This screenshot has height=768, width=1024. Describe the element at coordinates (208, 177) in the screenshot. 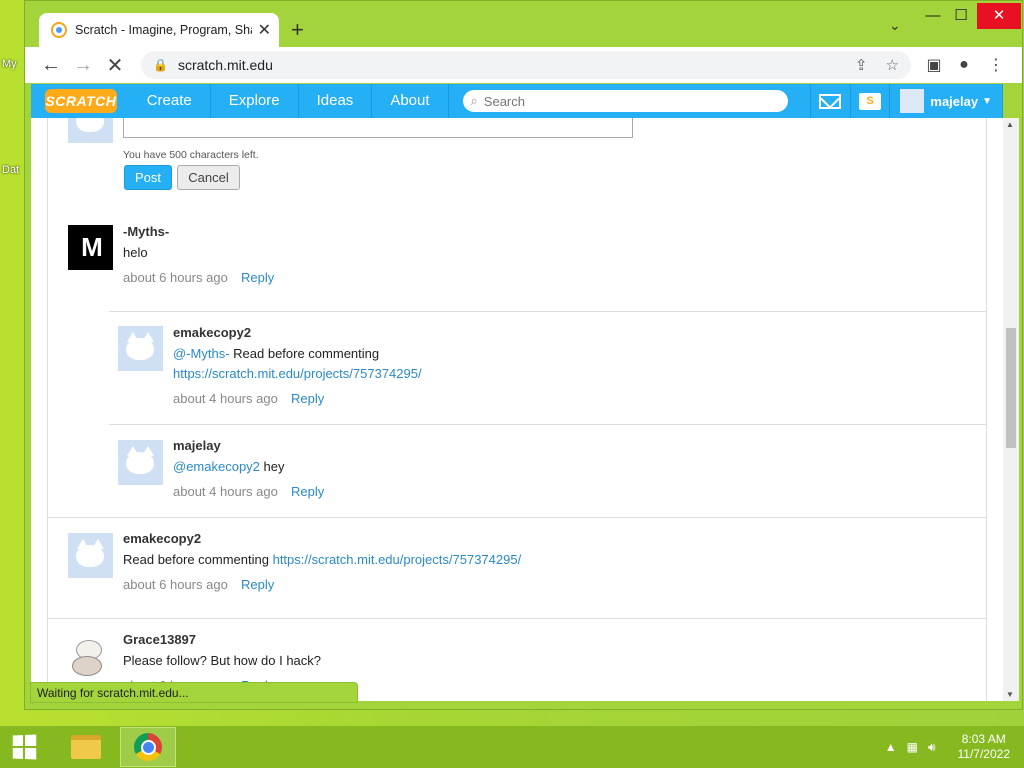

I see `cancel-button: Cancel` at that location.